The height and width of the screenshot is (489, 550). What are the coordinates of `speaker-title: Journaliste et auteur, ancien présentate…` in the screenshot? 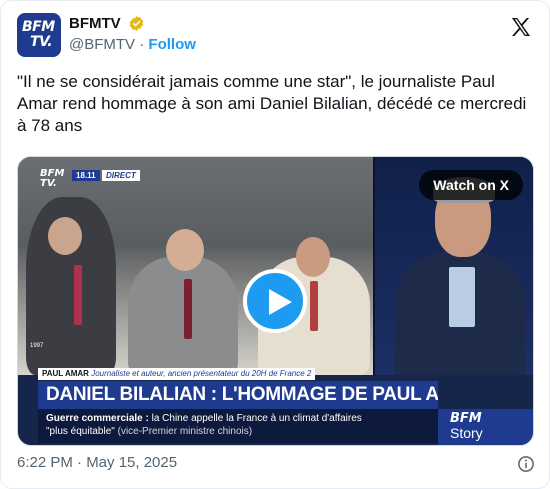 It's located at (201, 373).